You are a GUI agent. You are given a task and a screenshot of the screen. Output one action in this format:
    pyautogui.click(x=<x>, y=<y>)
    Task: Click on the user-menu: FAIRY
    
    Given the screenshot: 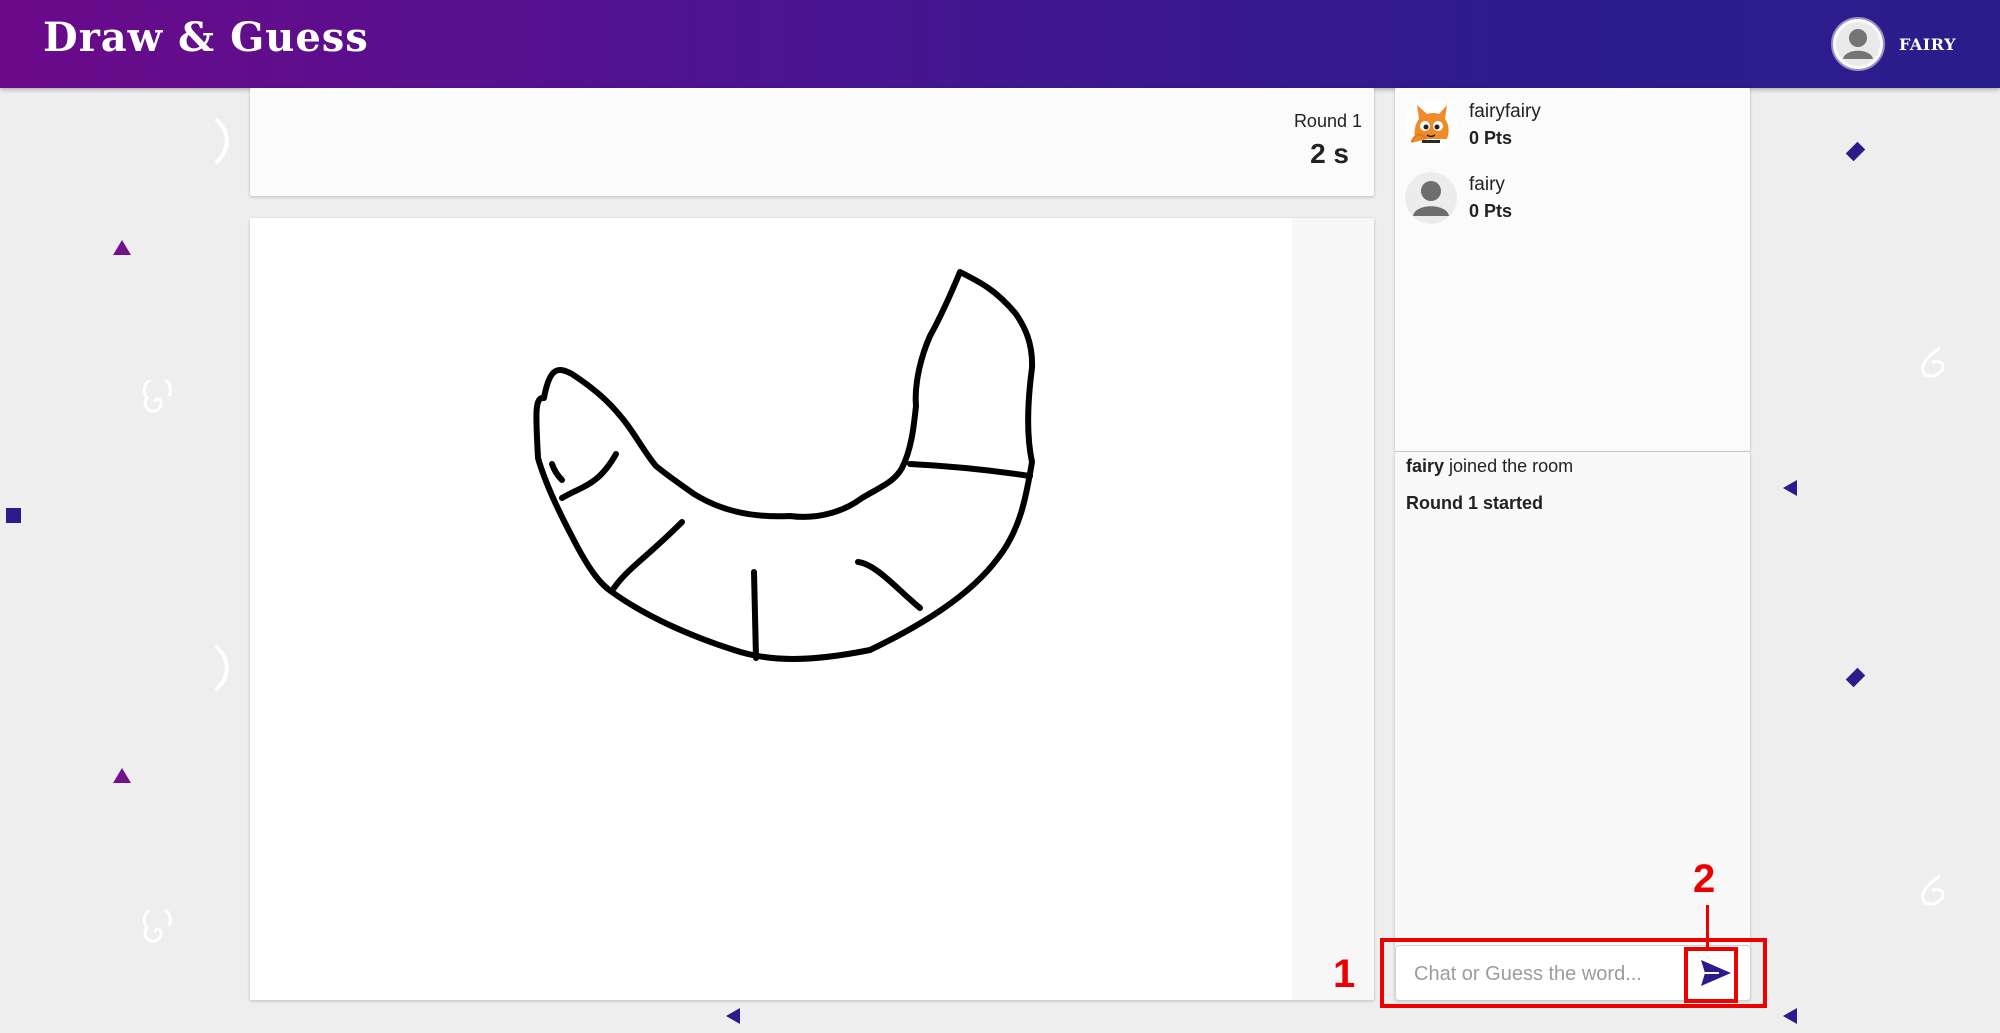 What is the action you would take?
    pyautogui.click(x=1893, y=44)
    